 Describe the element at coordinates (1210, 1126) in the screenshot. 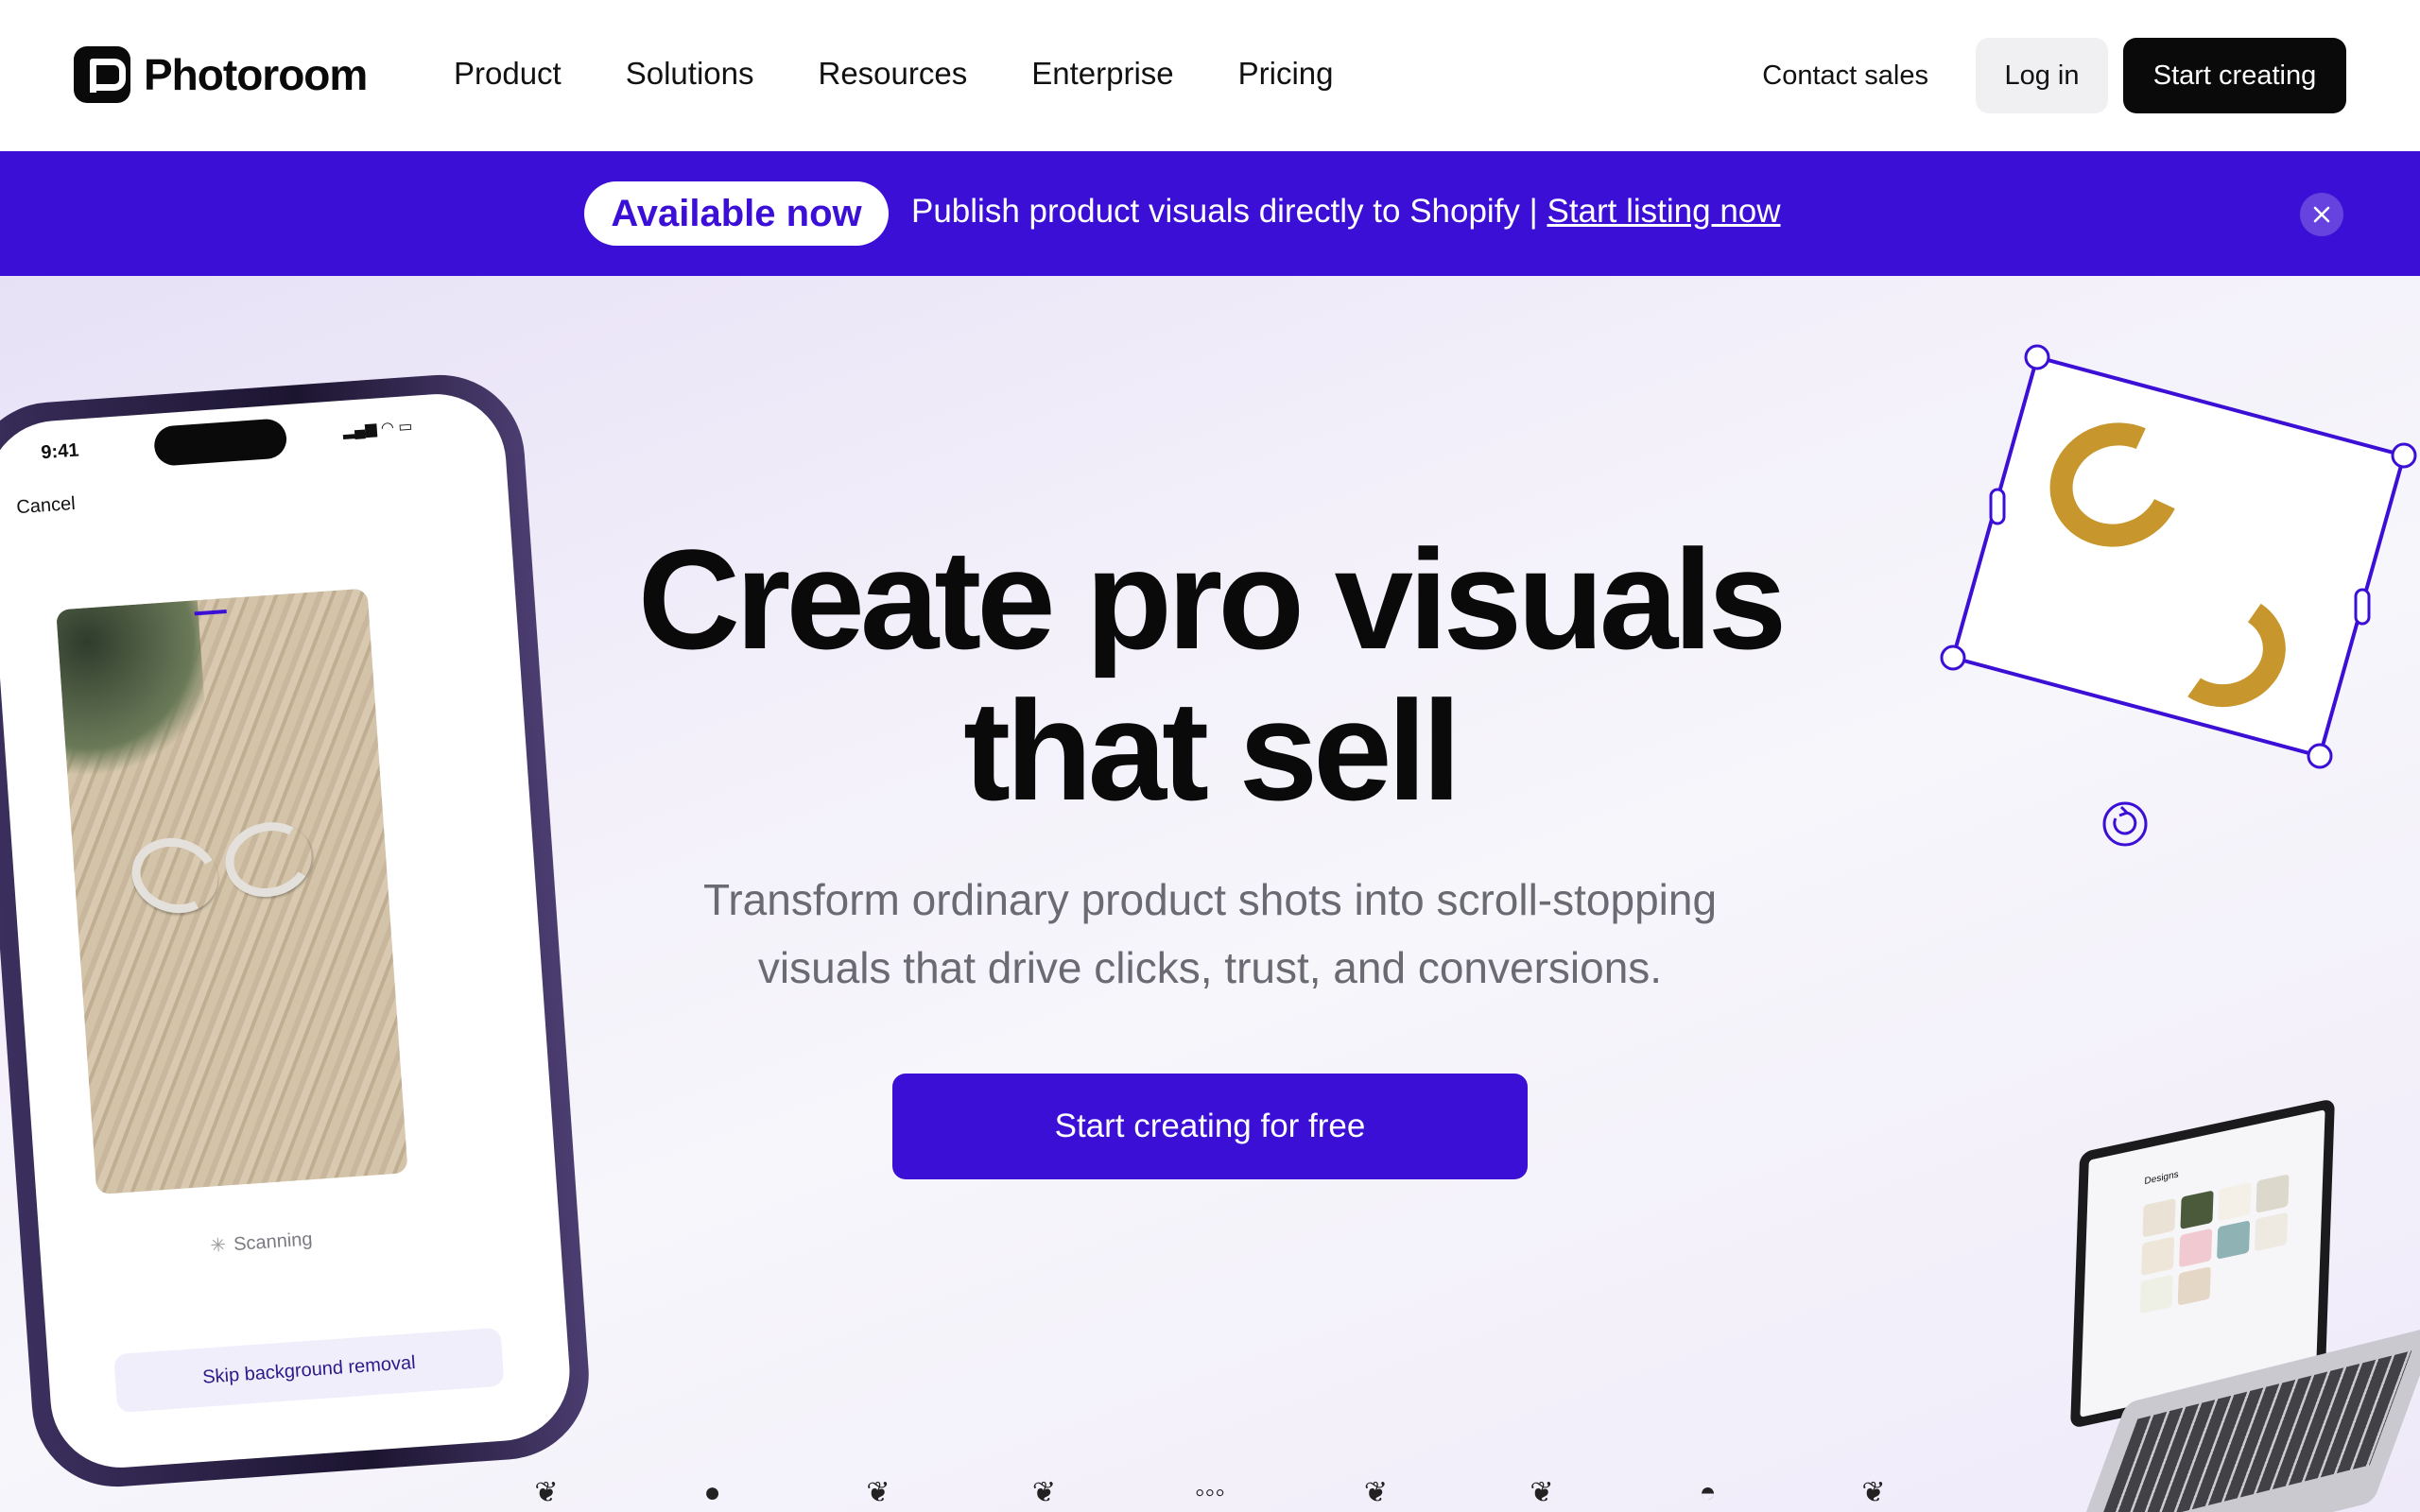

I see `start-creating-free-button: Start creating for free` at that location.